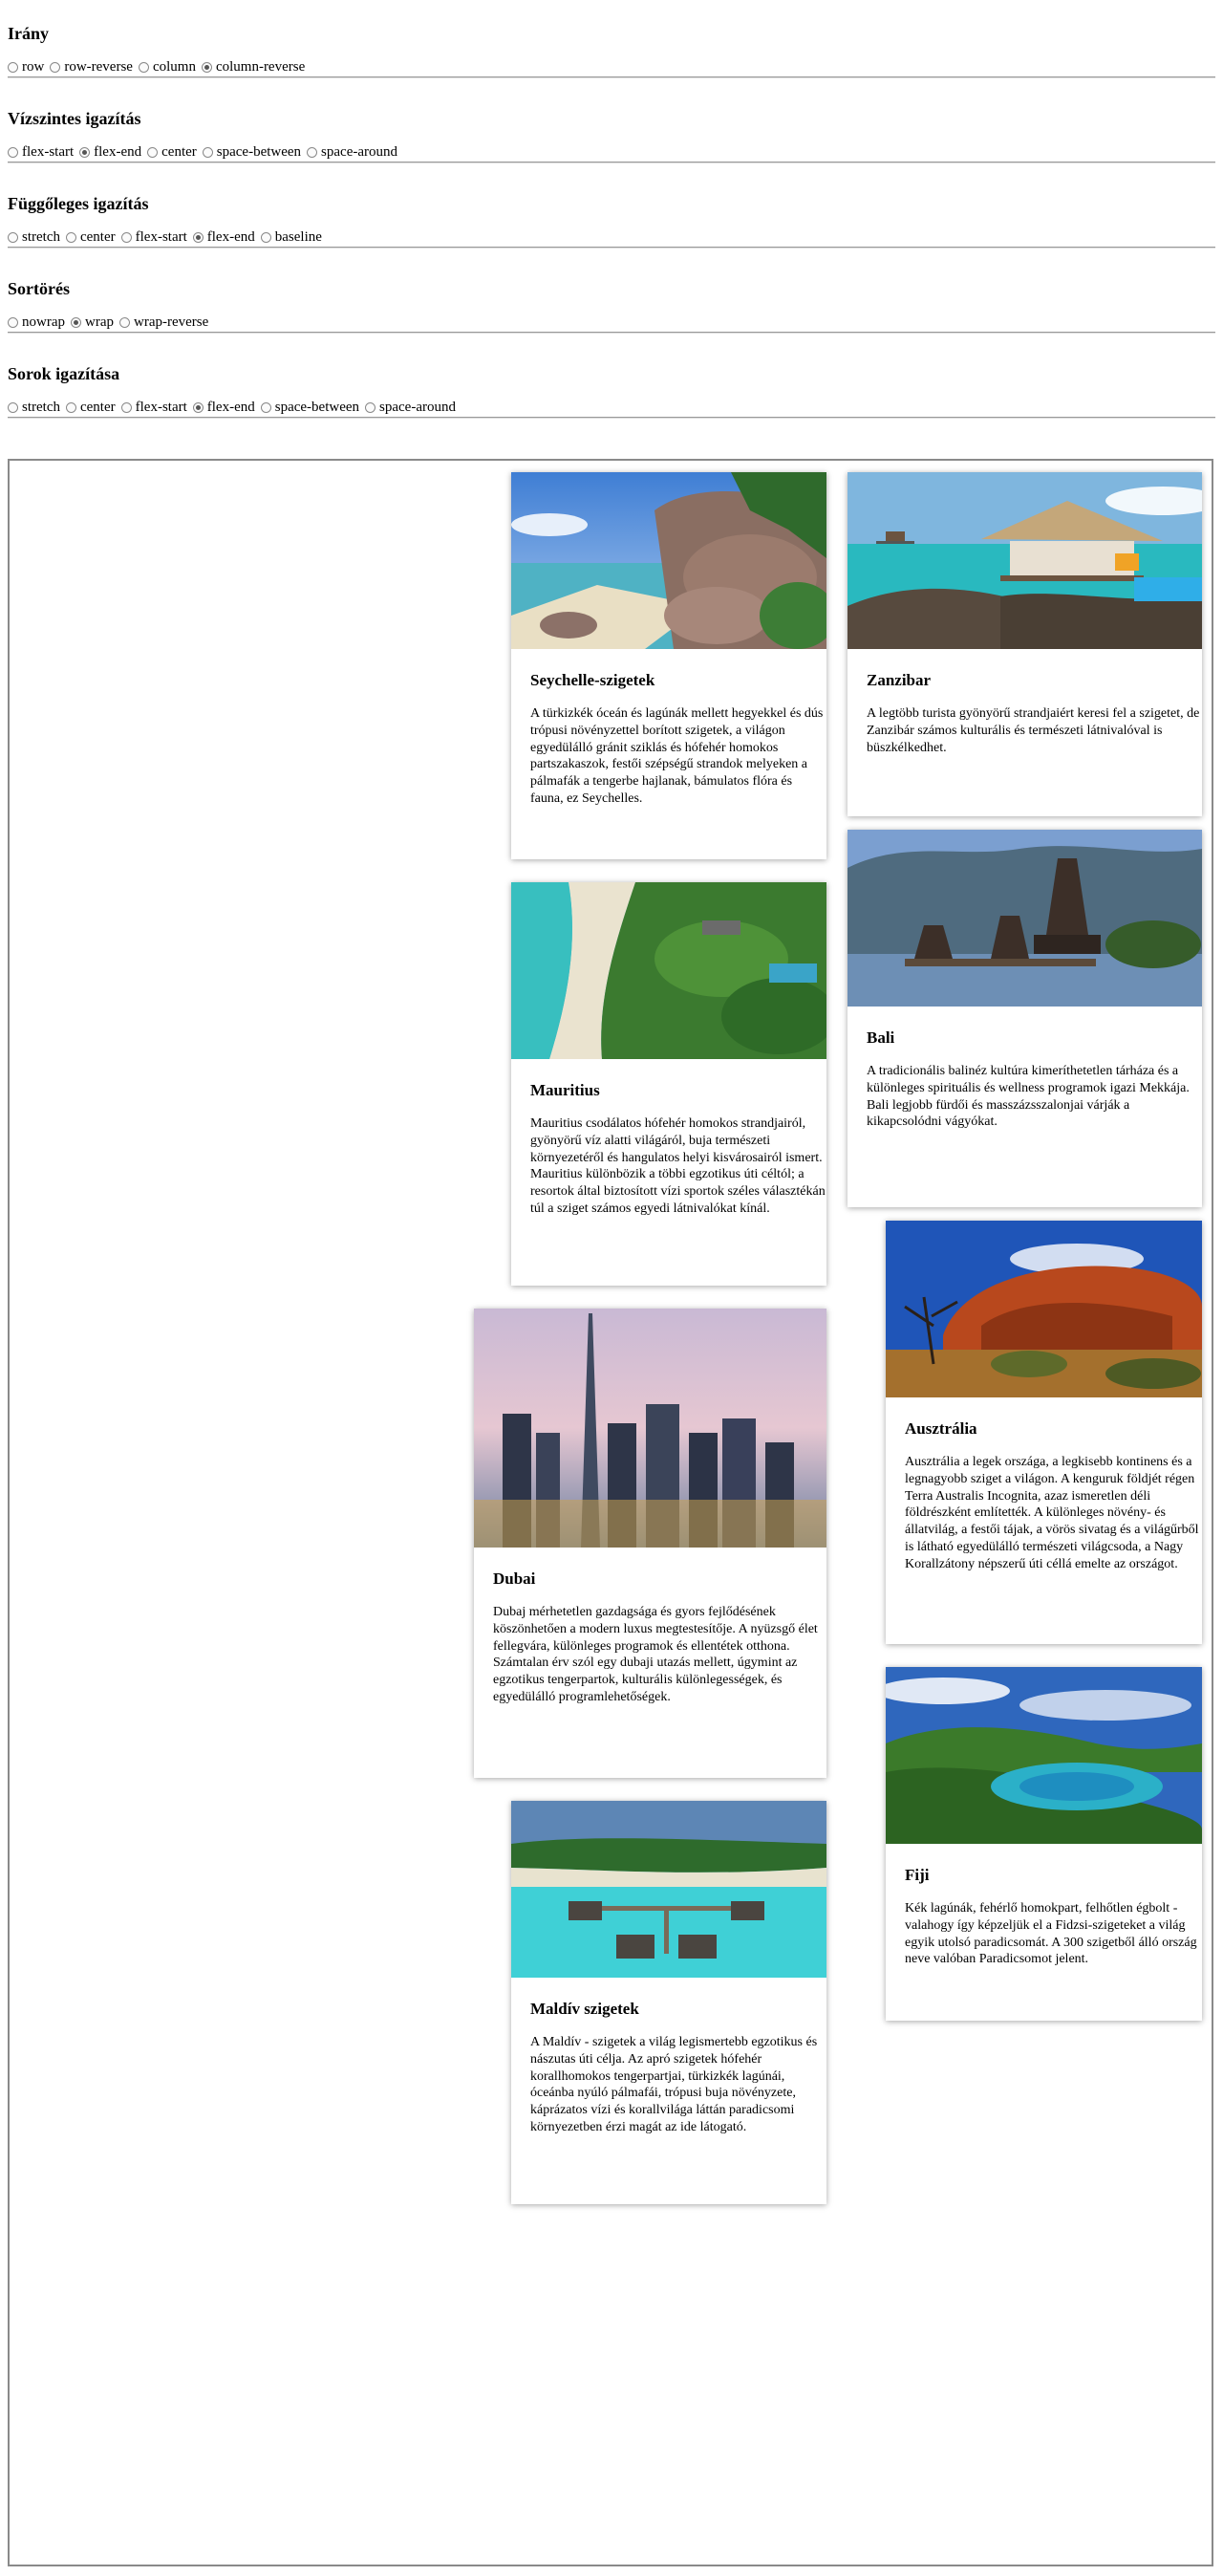  Describe the element at coordinates (33, 67) in the screenshot. I see `radio-label: row` at that location.